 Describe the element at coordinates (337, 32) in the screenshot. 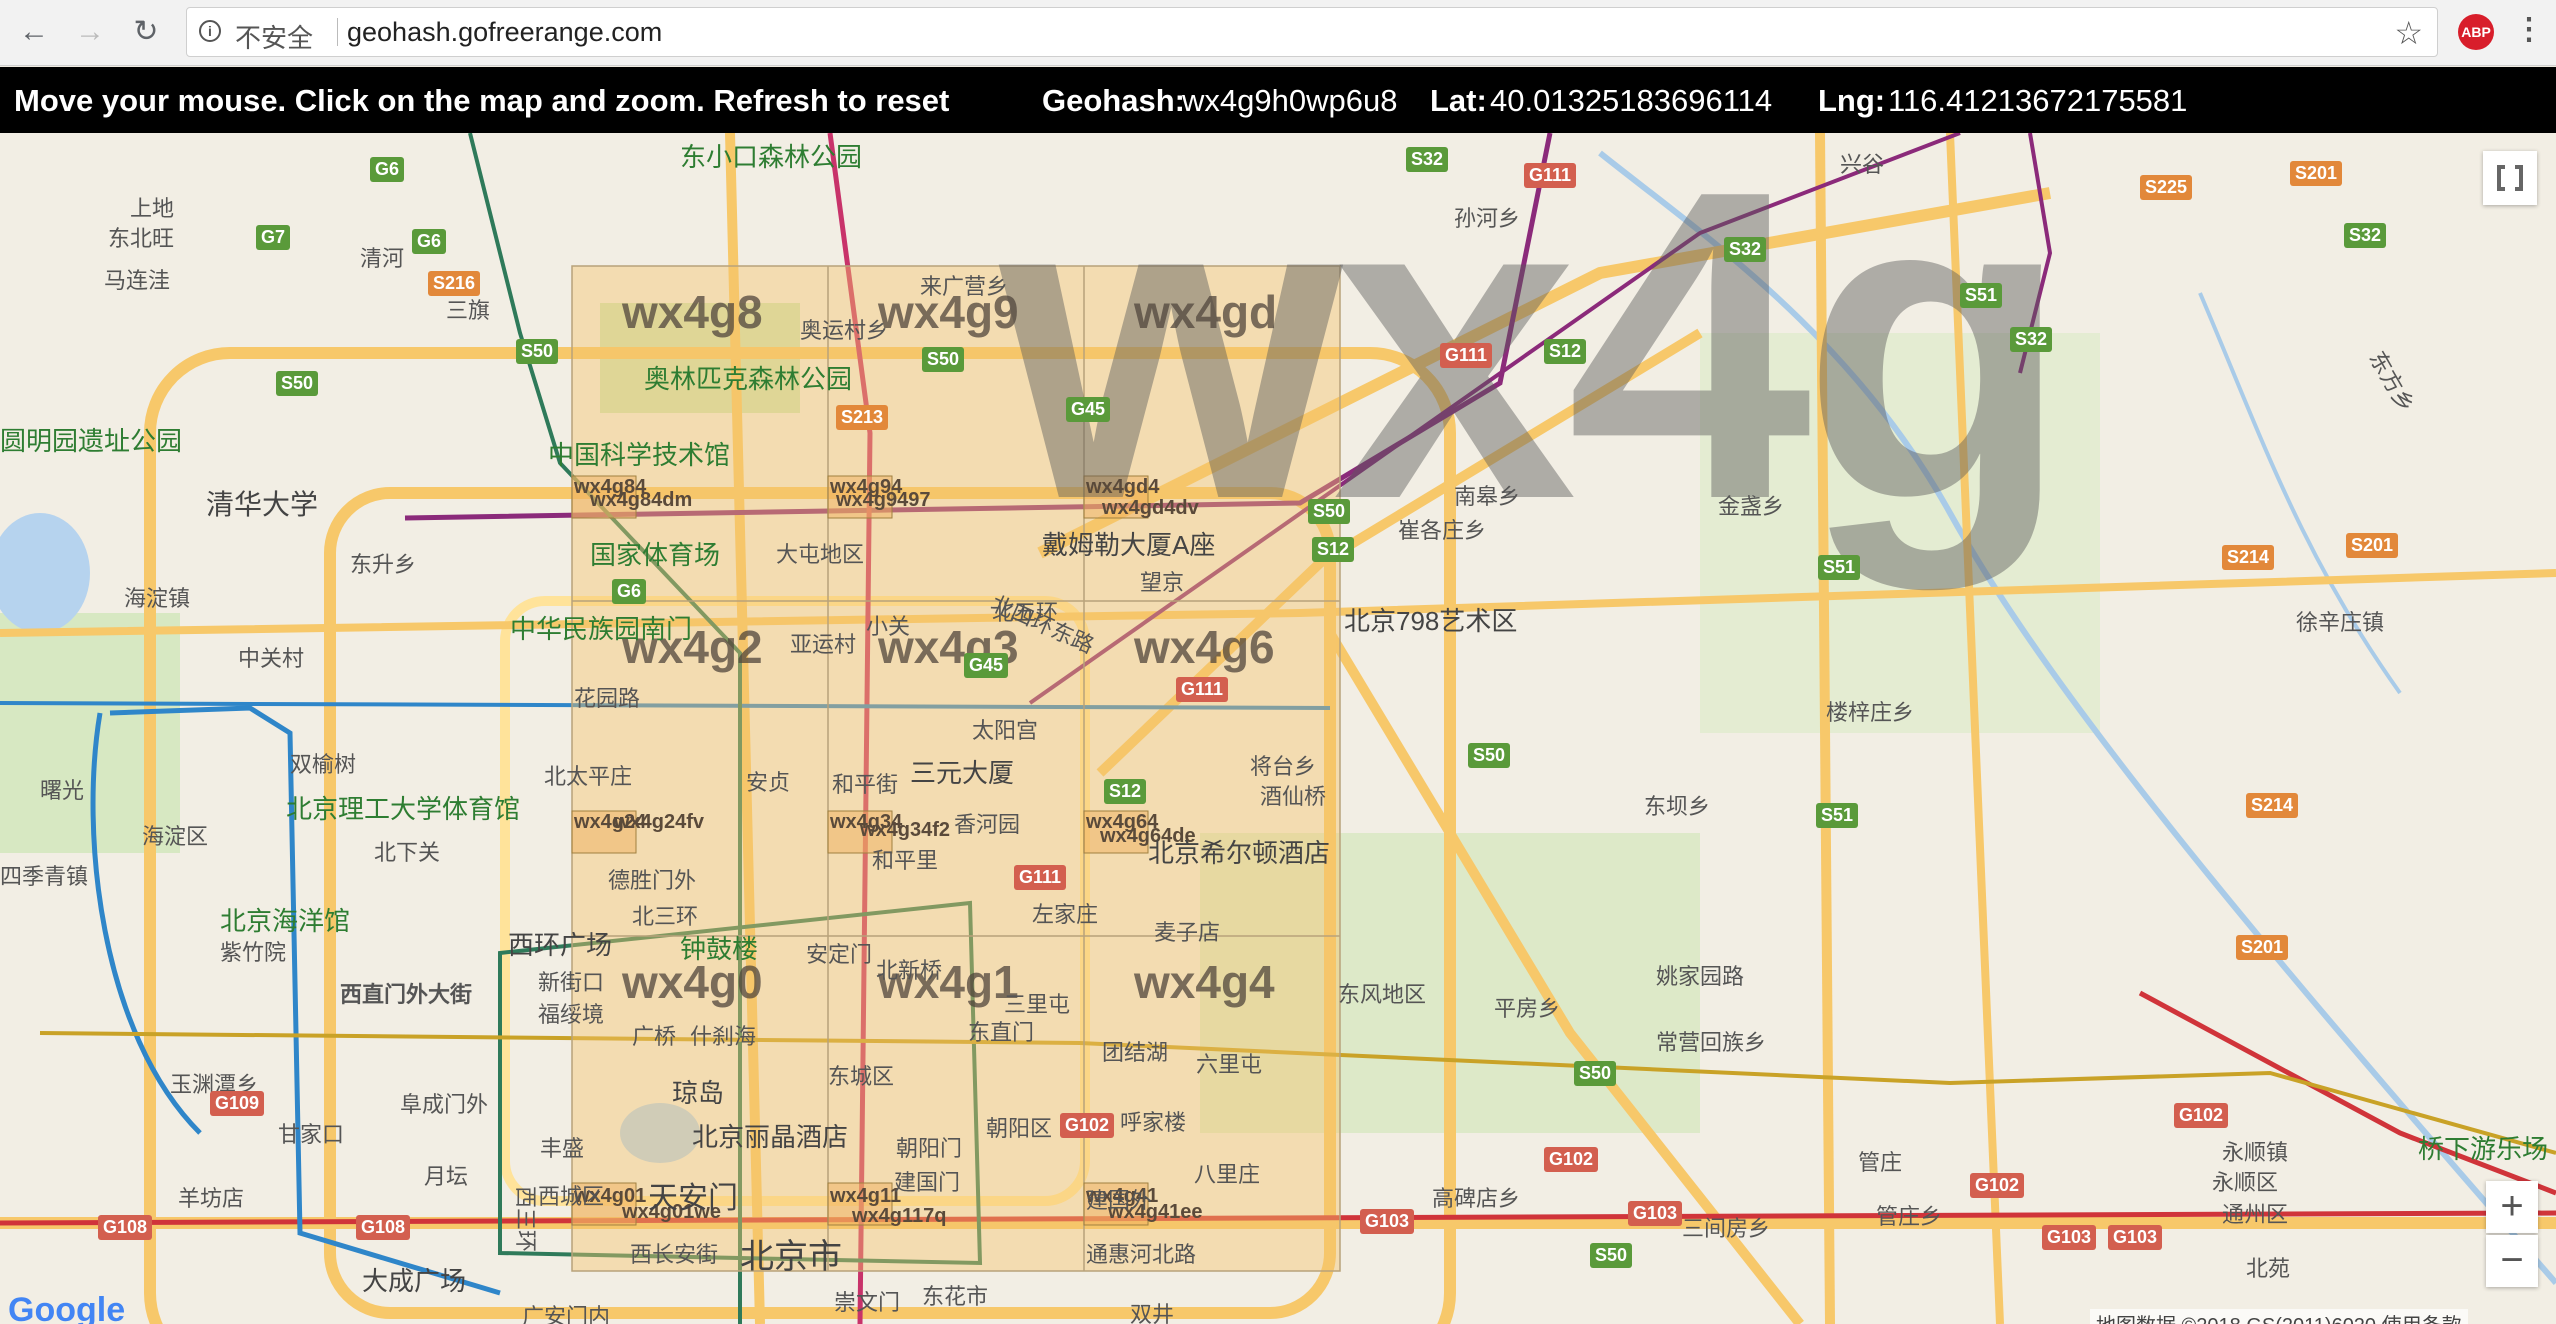

I see `address-separator` at that location.